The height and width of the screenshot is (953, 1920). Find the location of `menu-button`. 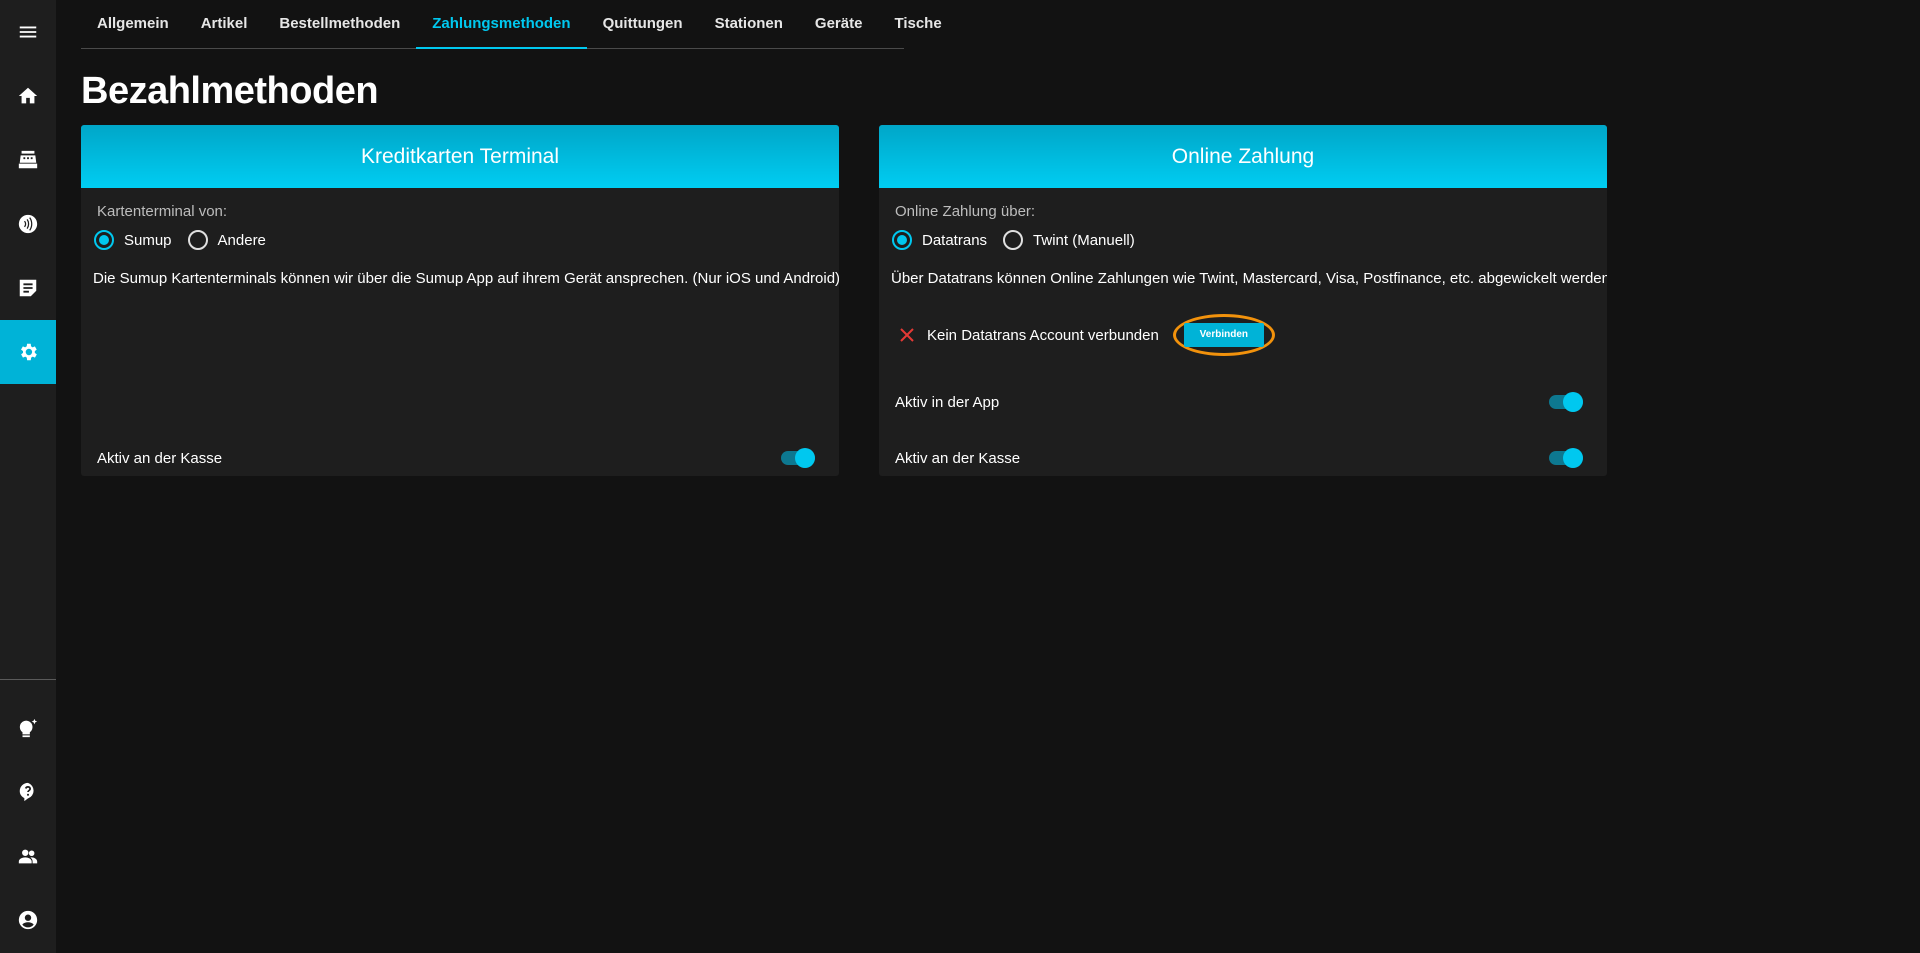

menu-button is located at coordinates (28, 32).